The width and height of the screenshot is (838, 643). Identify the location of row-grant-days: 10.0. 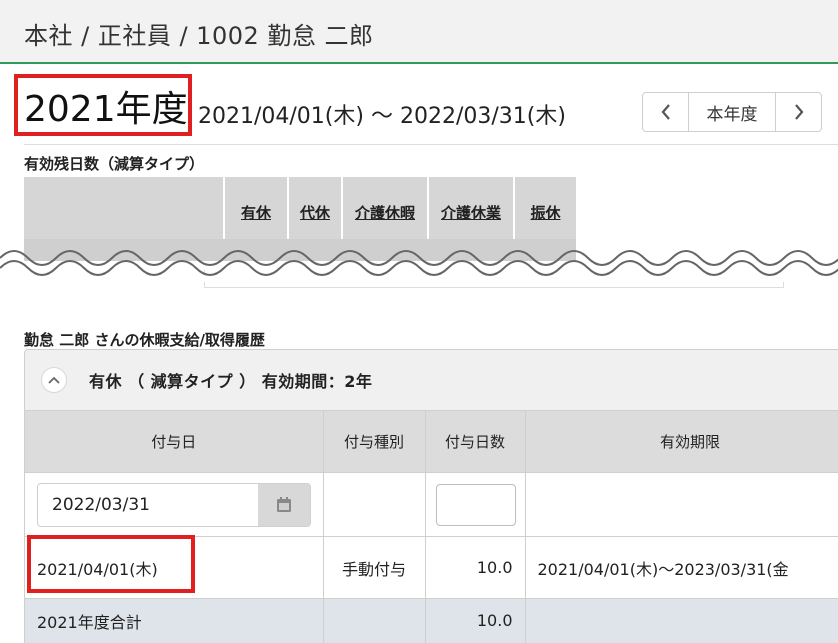
(475, 567).